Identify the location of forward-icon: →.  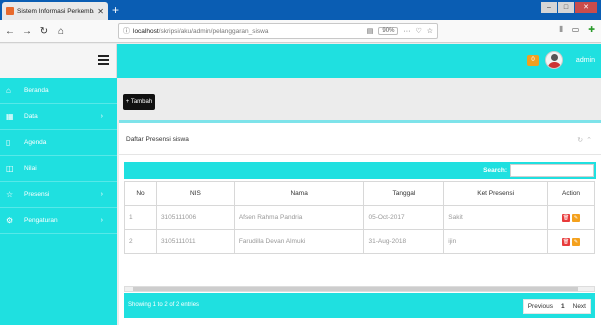
(27, 31).